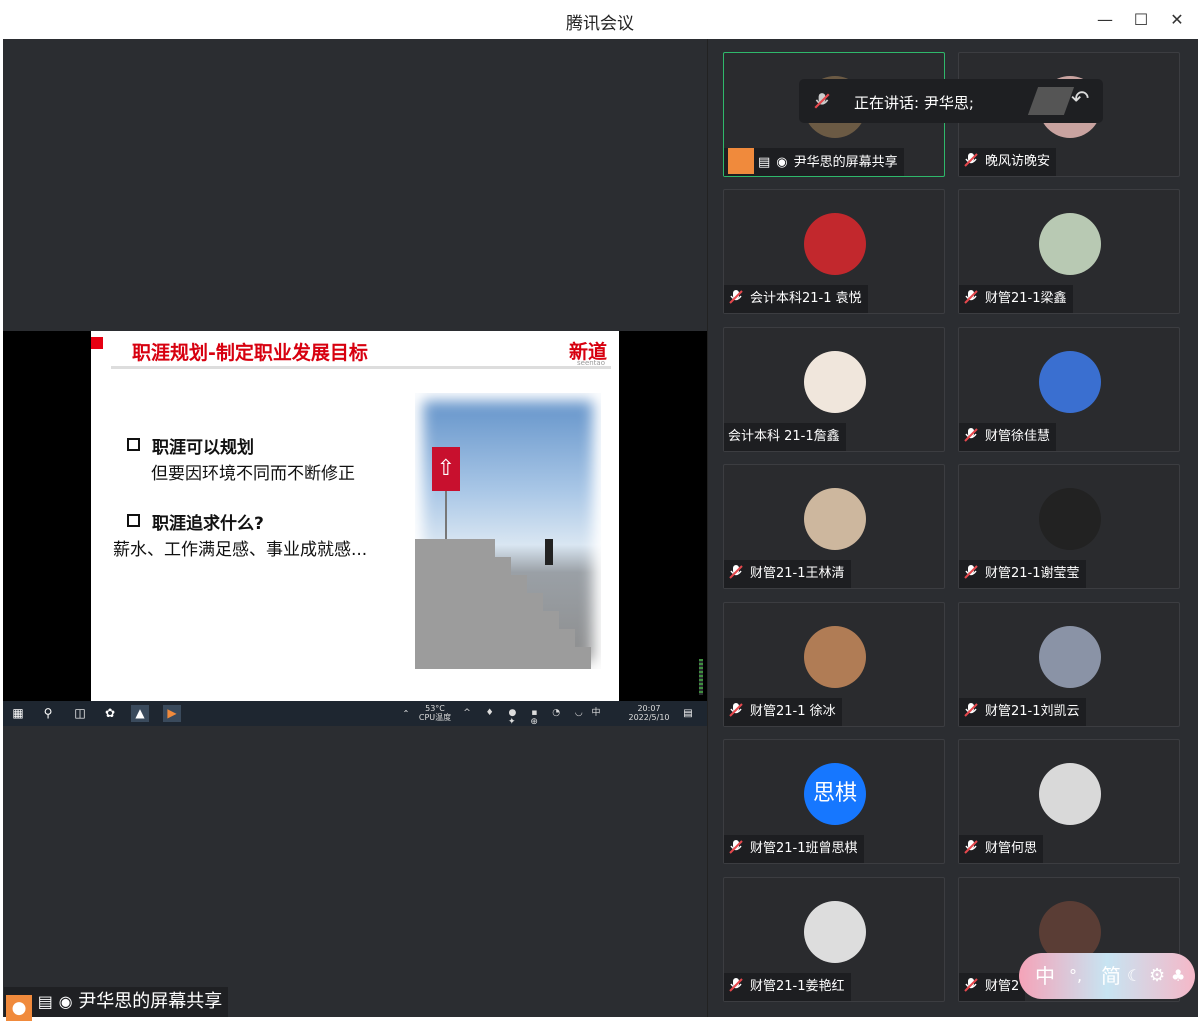 This screenshot has width=1200, height=1021. Describe the element at coordinates (250, 353) in the screenshot. I see `slide-title: 职涯规划-制定职业发展目标` at that location.